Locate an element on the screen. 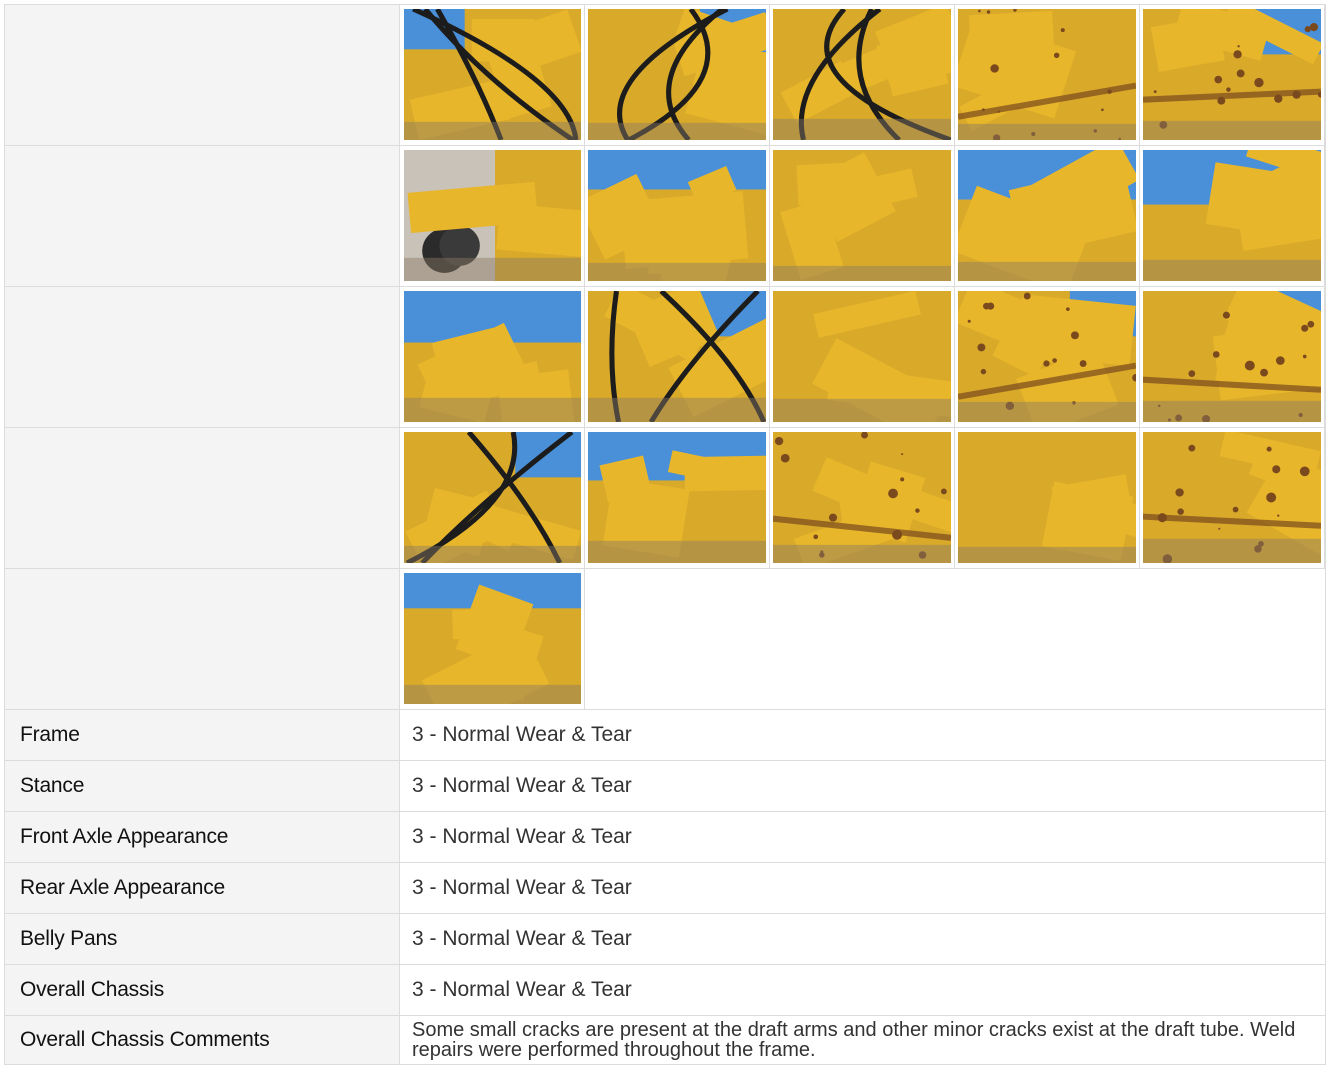 The height and width of the screenshot is (1081, 1327). attribute-label: Overall Chassis is located at coordinates (92, 989).